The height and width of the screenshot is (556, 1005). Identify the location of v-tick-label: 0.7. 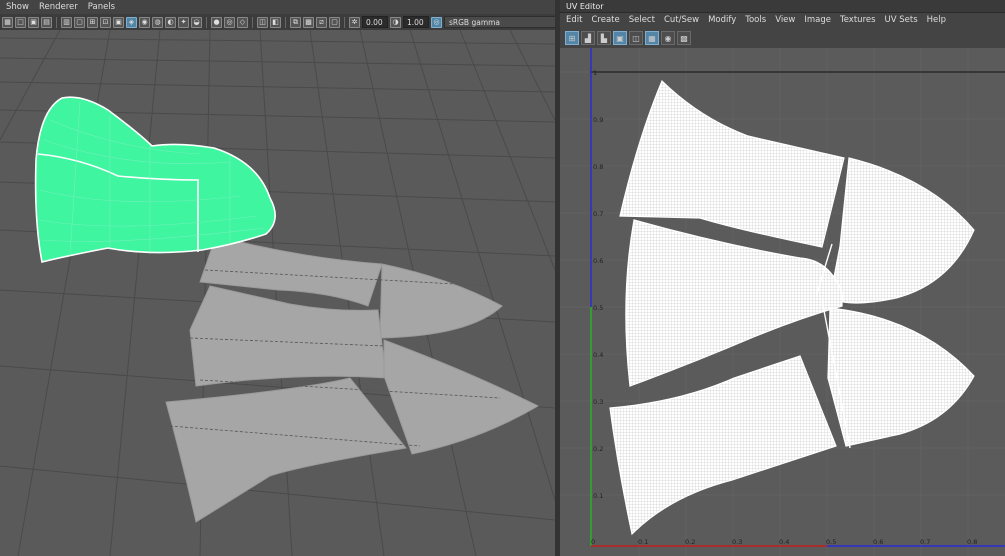
(598, 214).